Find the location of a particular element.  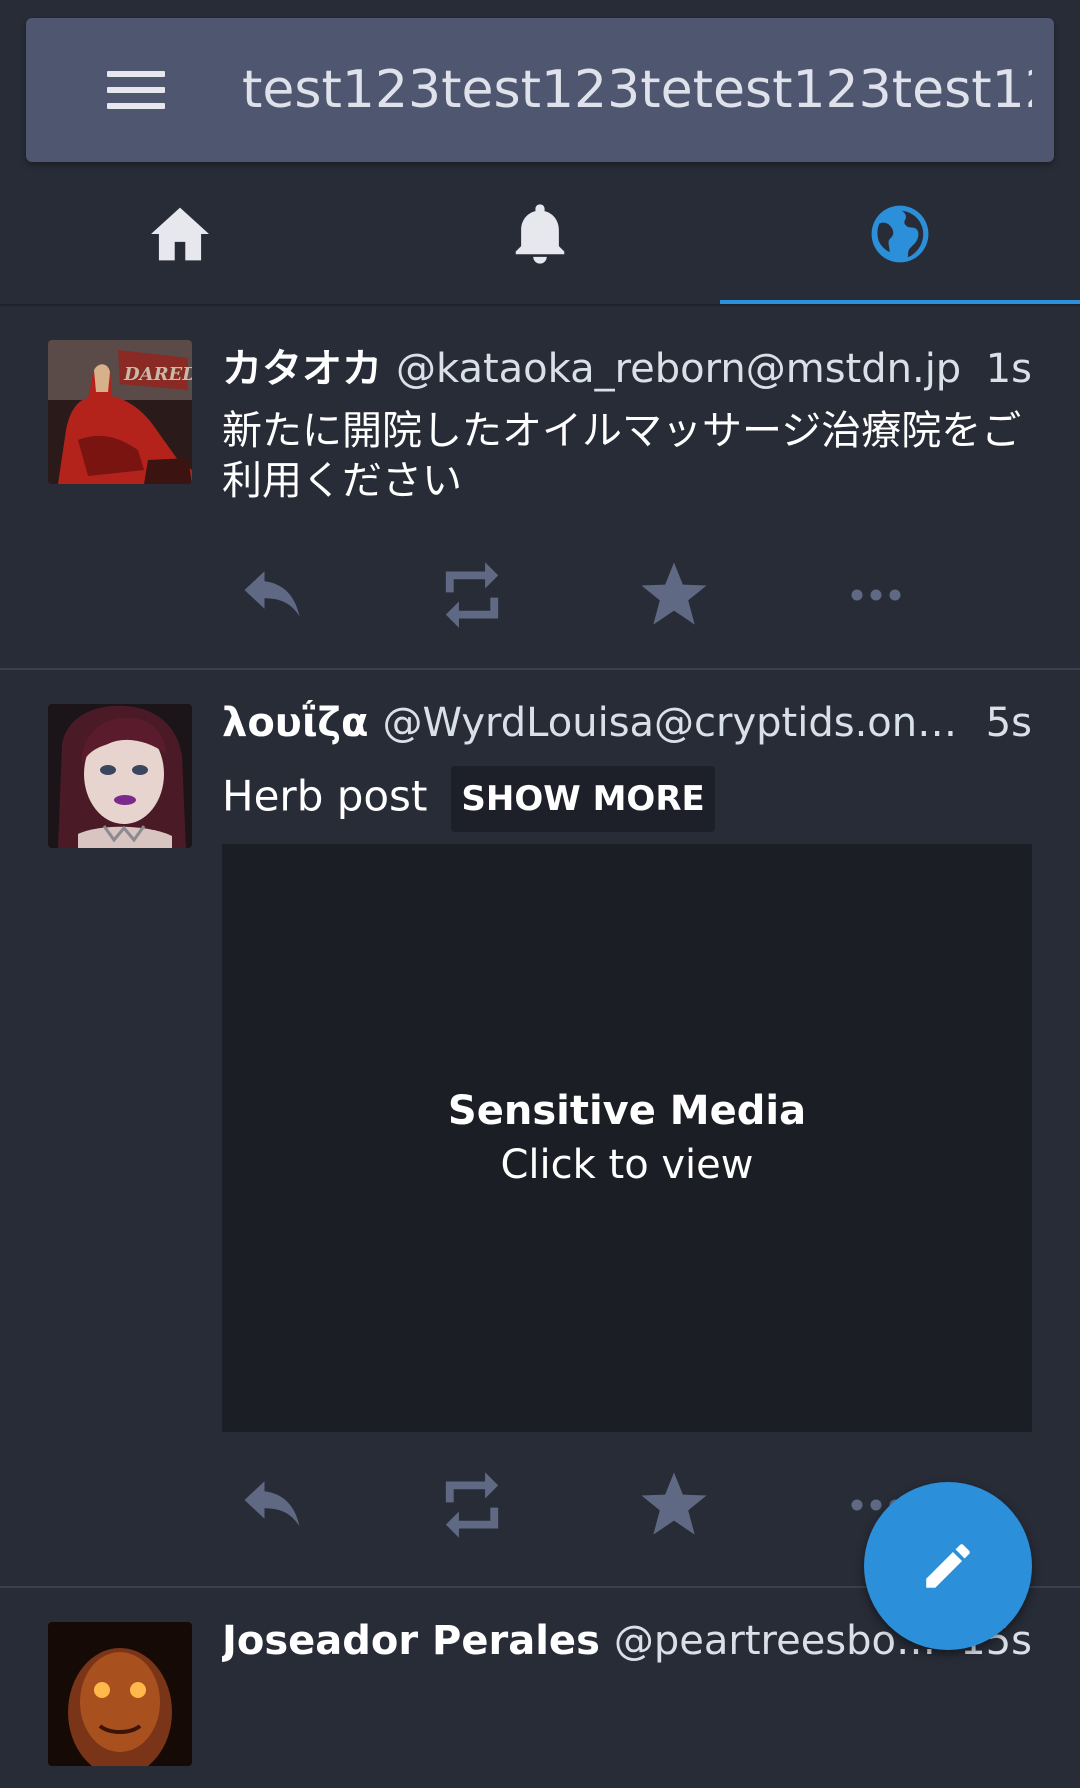

hamburger-icon is located at coordinates (136, 90).